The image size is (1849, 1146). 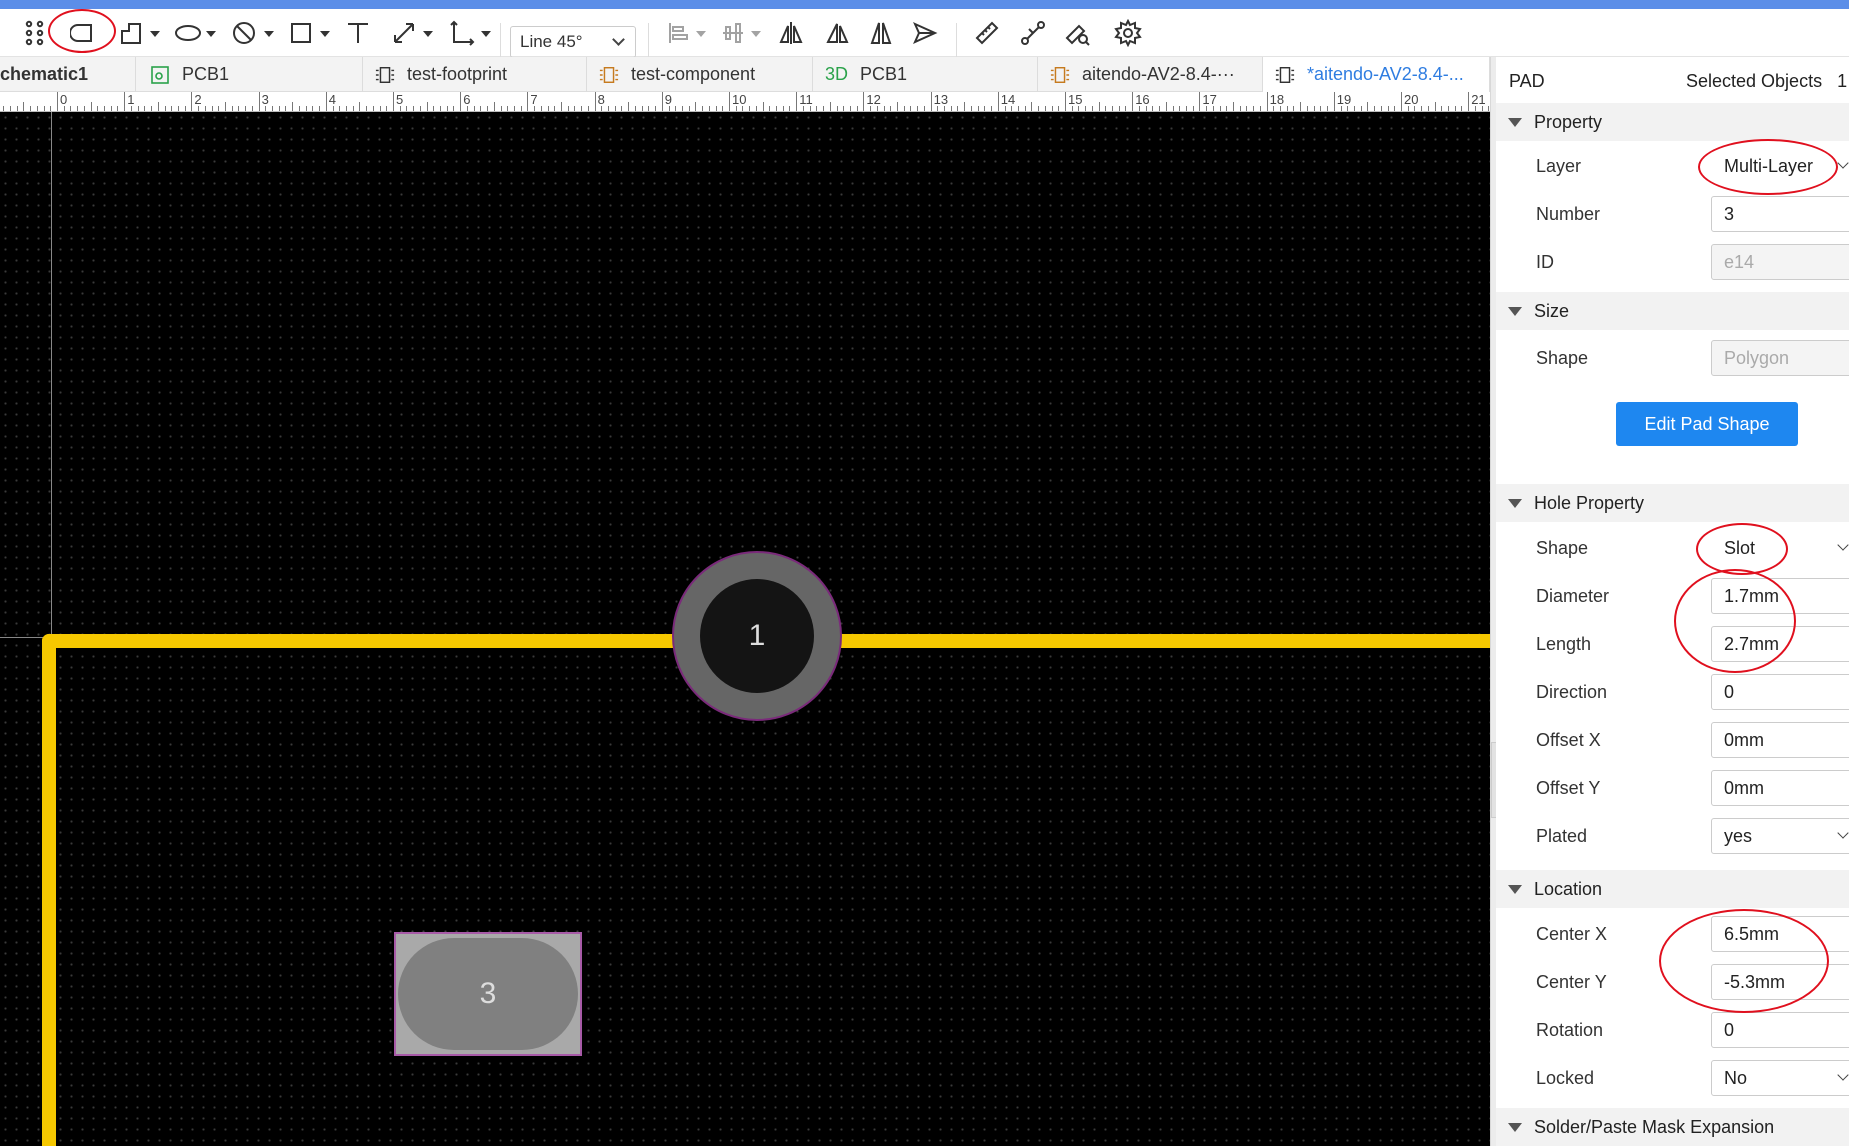 I want to click on field-label: Shape, so click(x=1562, y=358).